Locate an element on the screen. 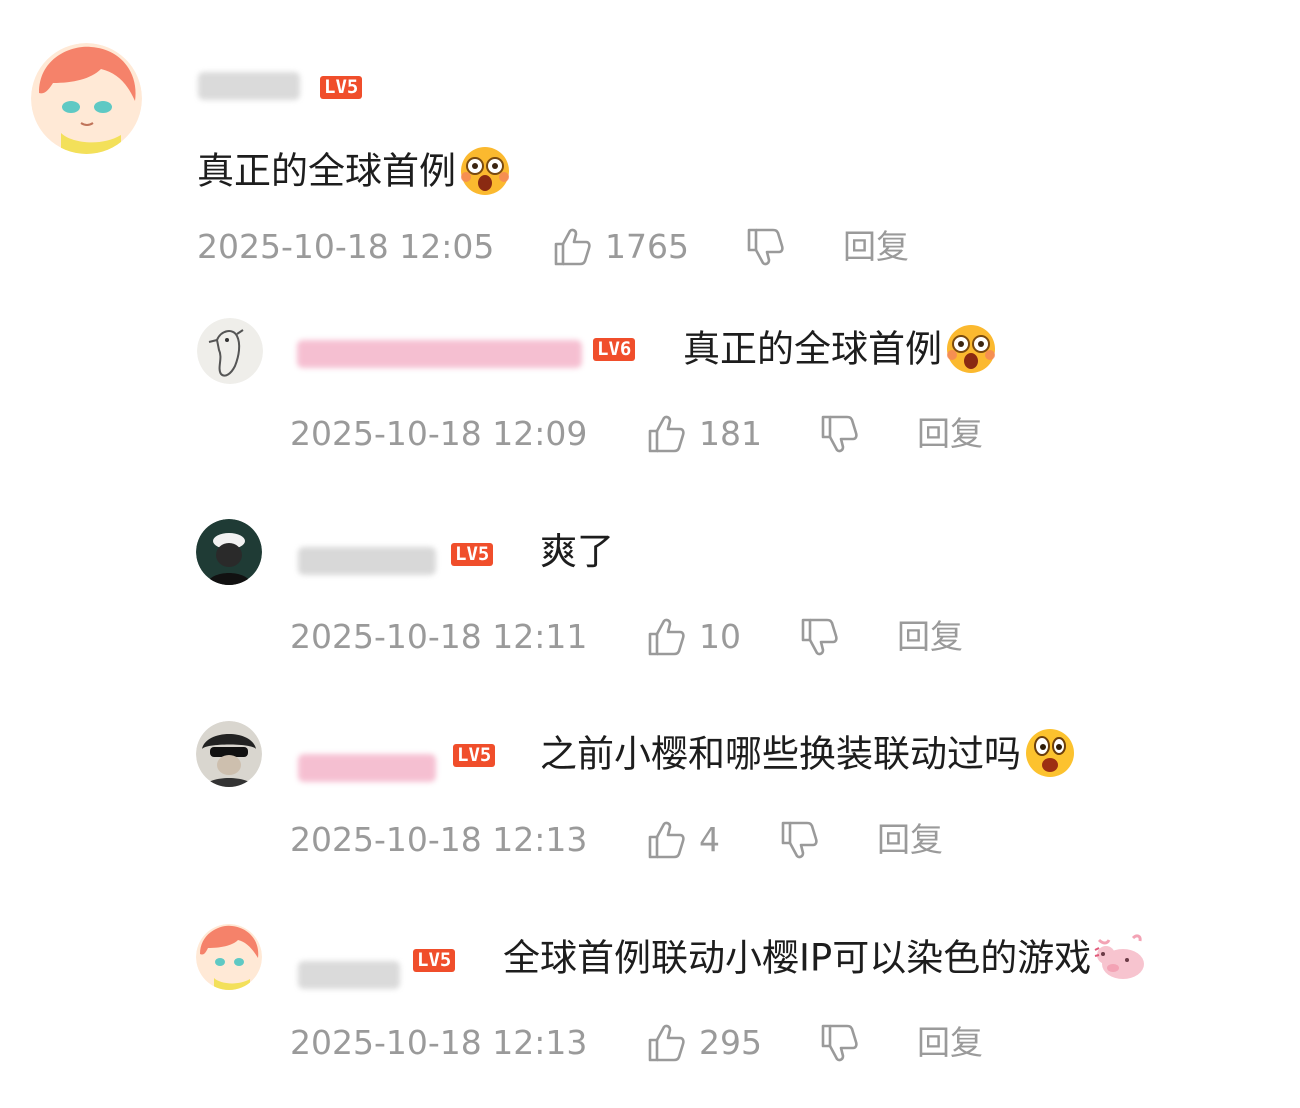  comment-text: 爽了 is located at coordinates (577, 552).